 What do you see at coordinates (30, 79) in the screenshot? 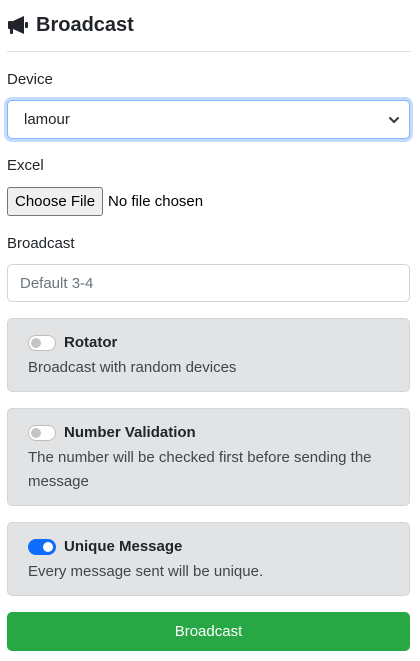
I see `device-label: Device` at bounding box center [30, 79].